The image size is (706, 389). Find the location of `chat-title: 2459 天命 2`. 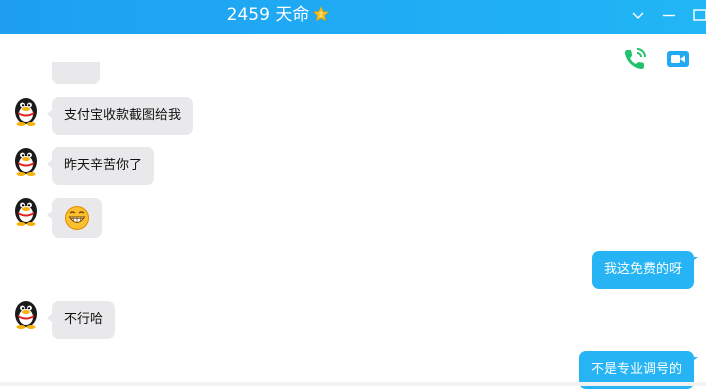

chat-title: 2459 天命 2 is located at coordinates (353, 15).